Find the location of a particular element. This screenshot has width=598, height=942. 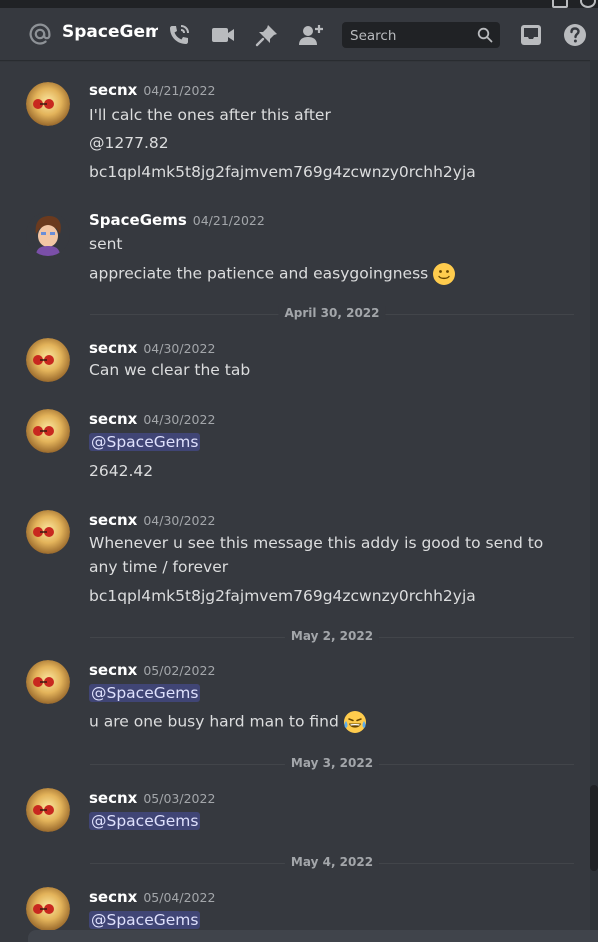

channel-name: SpaceGems is located at coordinates (110, 32).